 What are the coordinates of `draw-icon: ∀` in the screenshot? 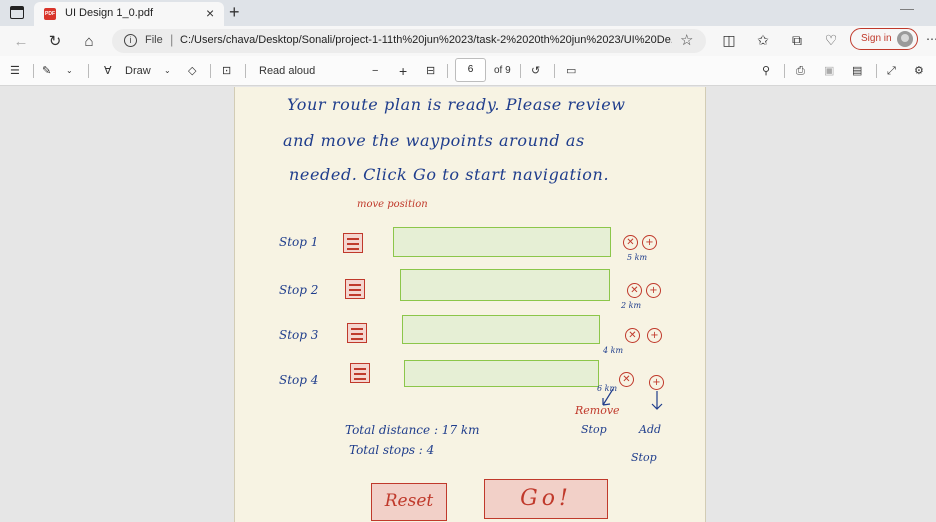 It's located at (108, 71).